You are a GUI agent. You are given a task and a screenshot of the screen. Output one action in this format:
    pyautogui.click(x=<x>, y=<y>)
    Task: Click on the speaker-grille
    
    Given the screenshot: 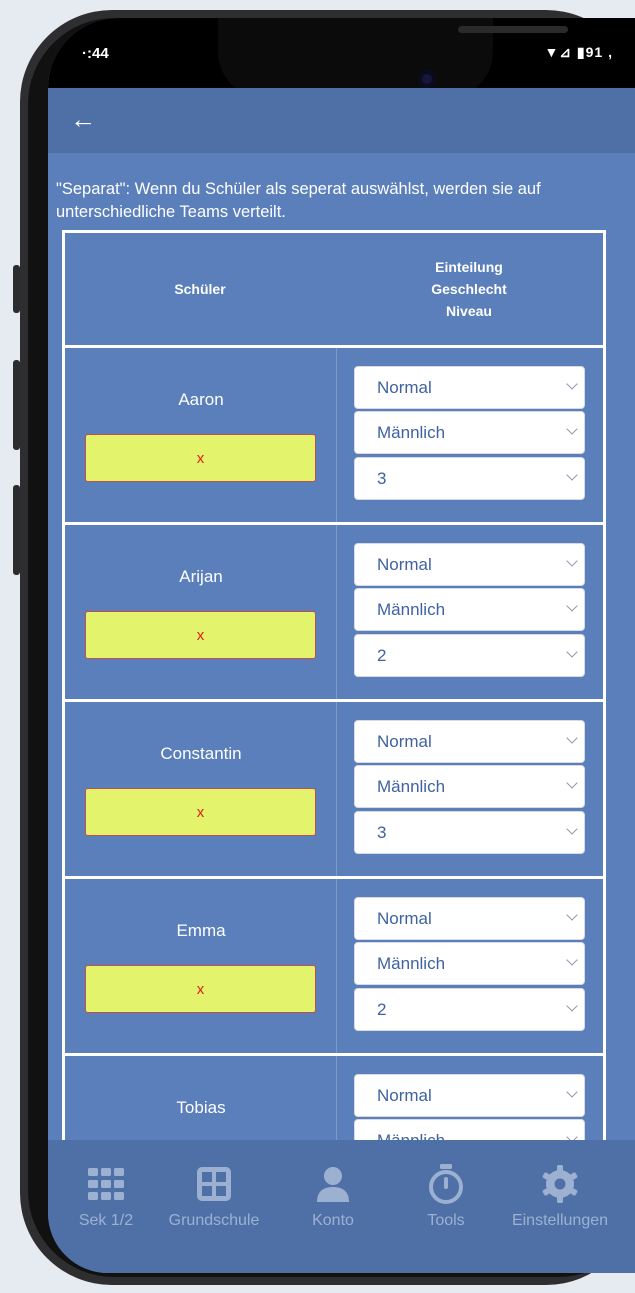 What is the action you would take?
    pyautogui.click(x=513, y=29)
    